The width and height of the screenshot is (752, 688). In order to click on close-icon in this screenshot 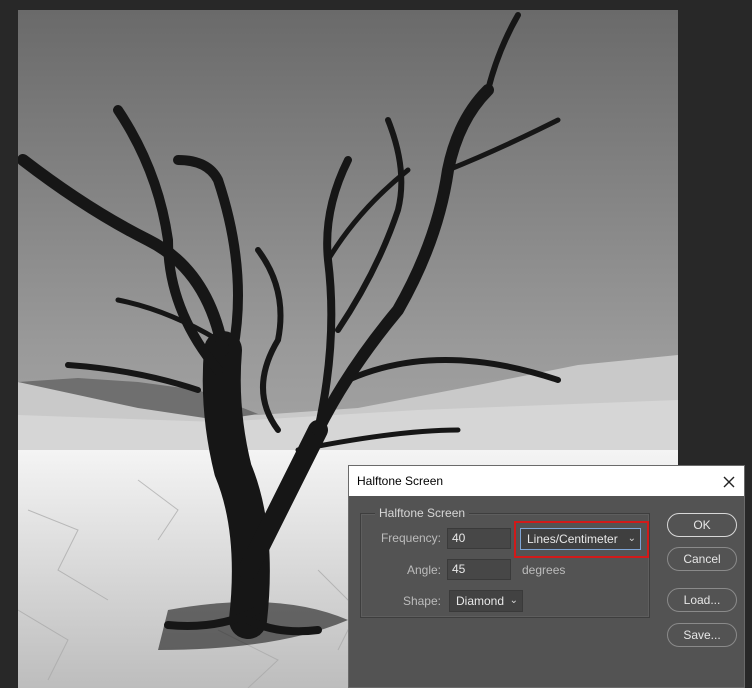, I will do `click(729, 481)`.